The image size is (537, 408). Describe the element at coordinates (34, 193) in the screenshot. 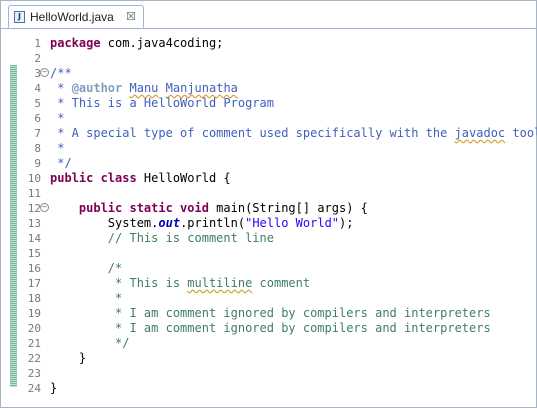

I see `line-number: 11` at that location.